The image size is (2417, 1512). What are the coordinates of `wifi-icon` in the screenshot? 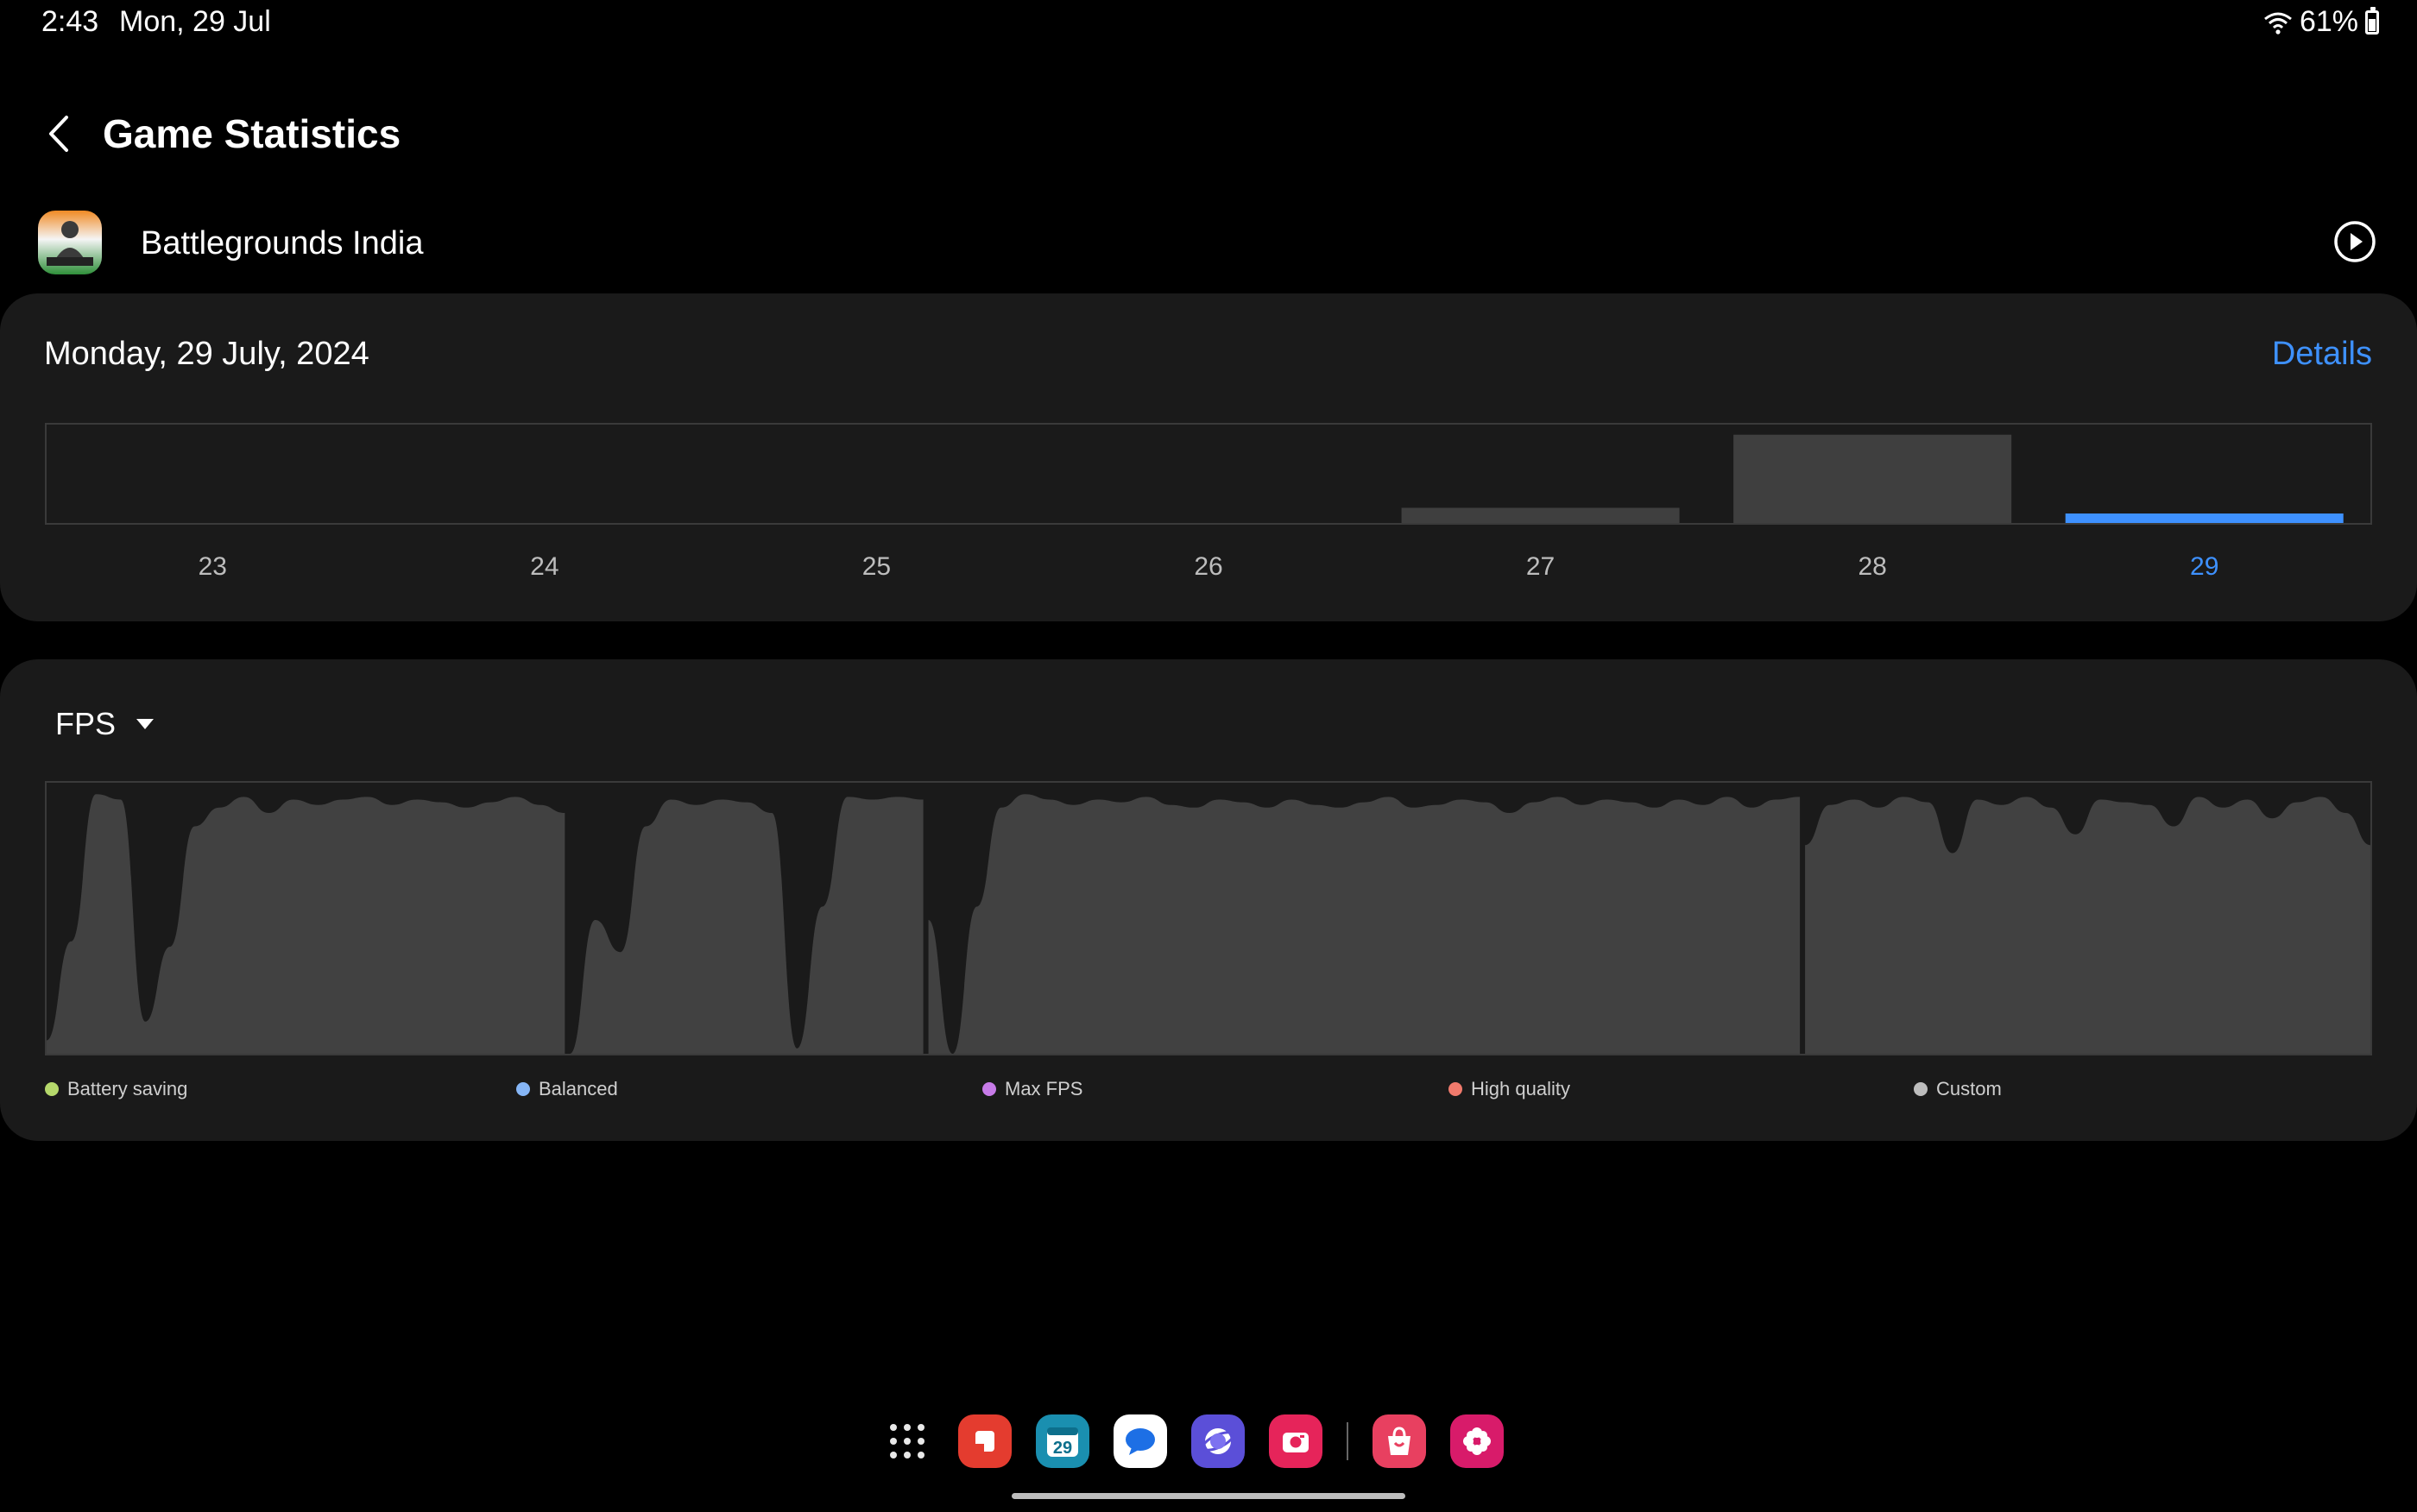 It's located at (2278, 23).